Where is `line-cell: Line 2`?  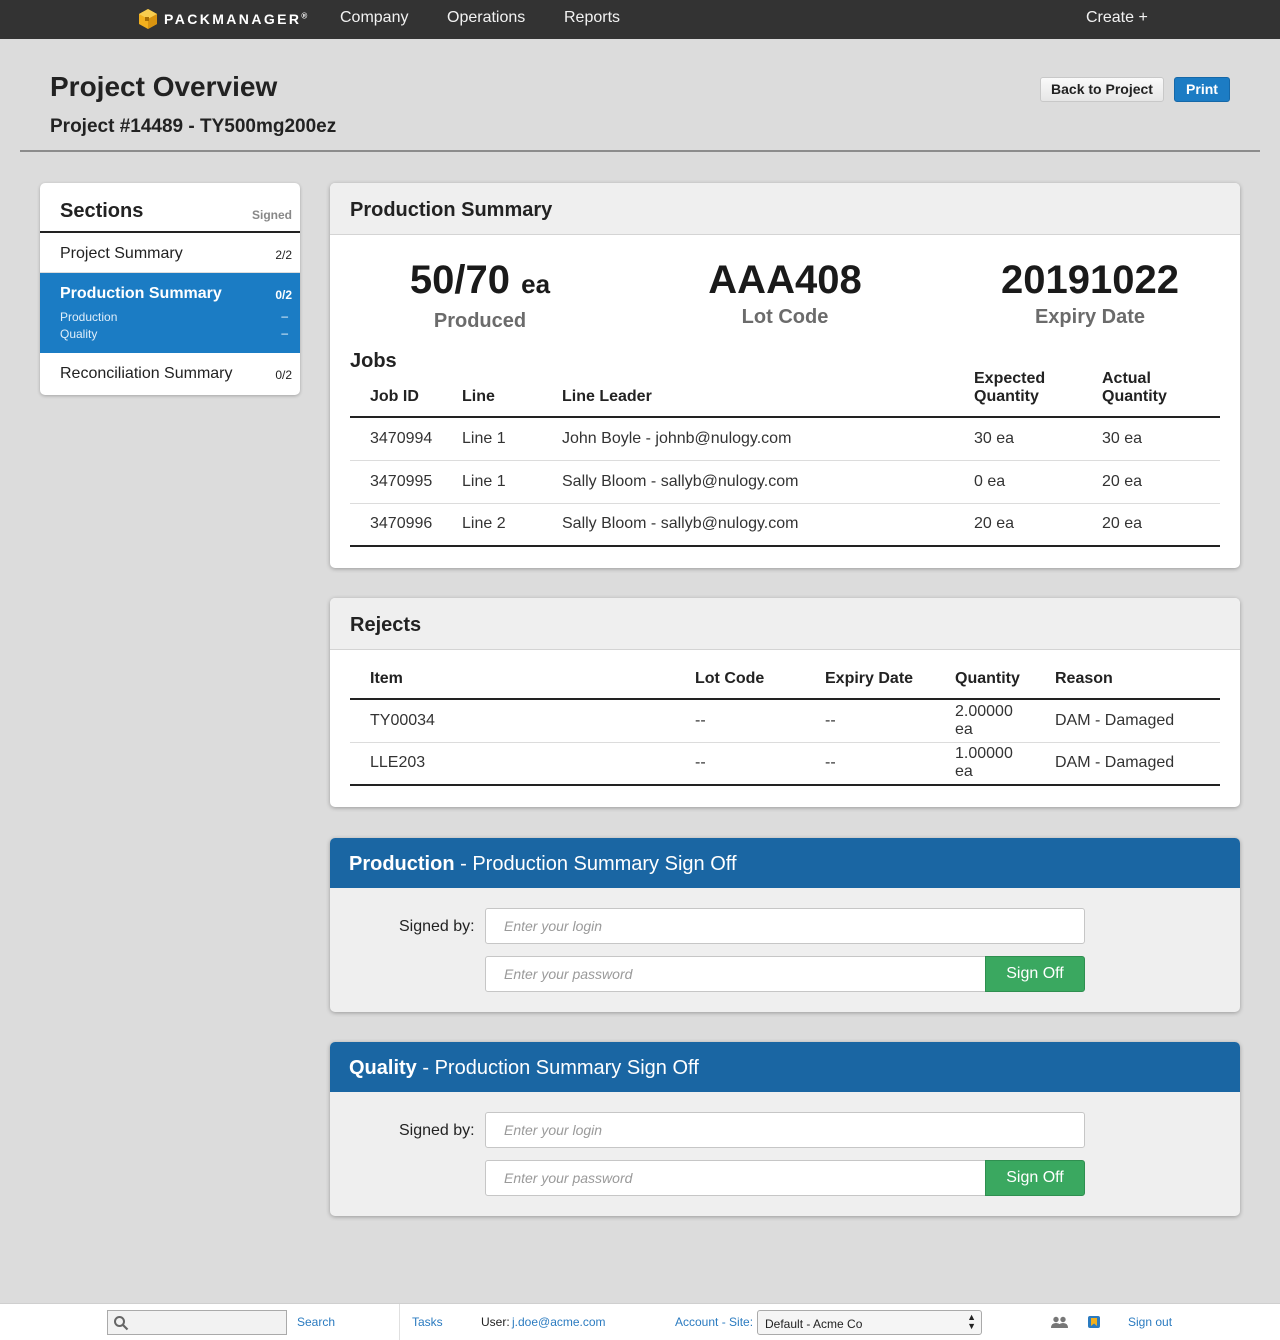 line-cell: Line 2 is located at coordinates (492, 524).